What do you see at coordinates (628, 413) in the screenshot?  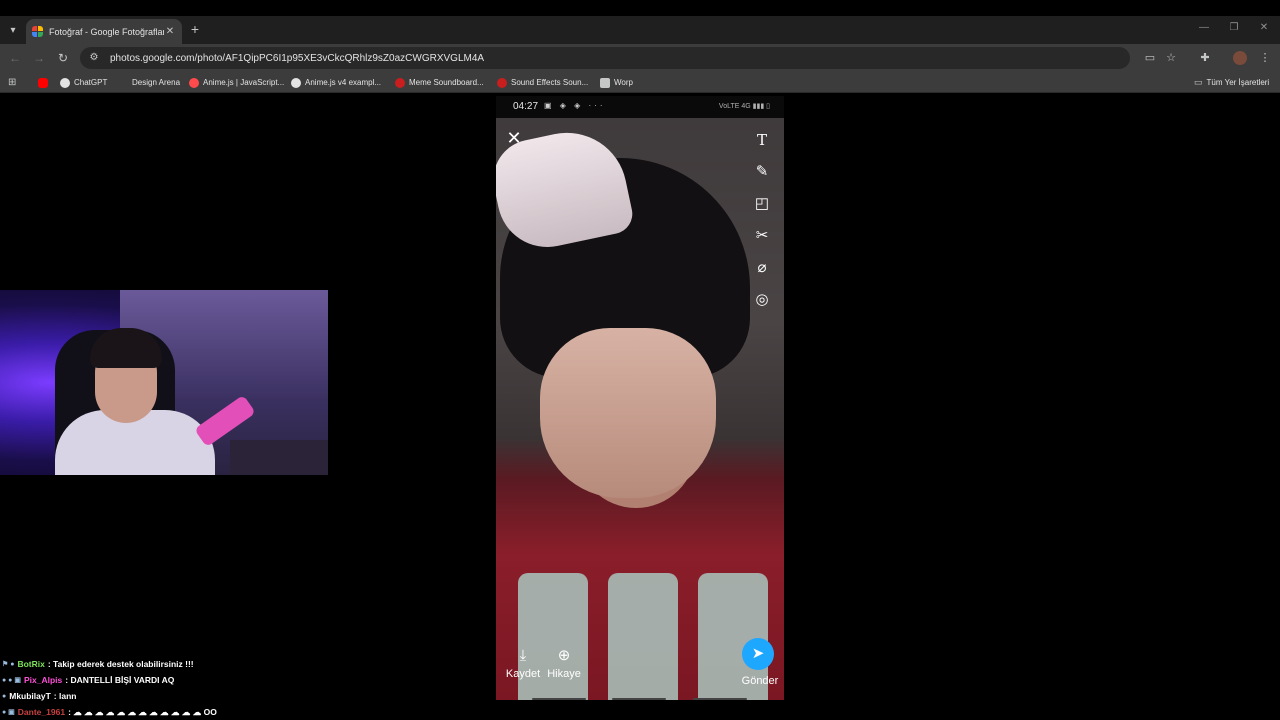 I see `photo-face` at bounding box center [628, 413].